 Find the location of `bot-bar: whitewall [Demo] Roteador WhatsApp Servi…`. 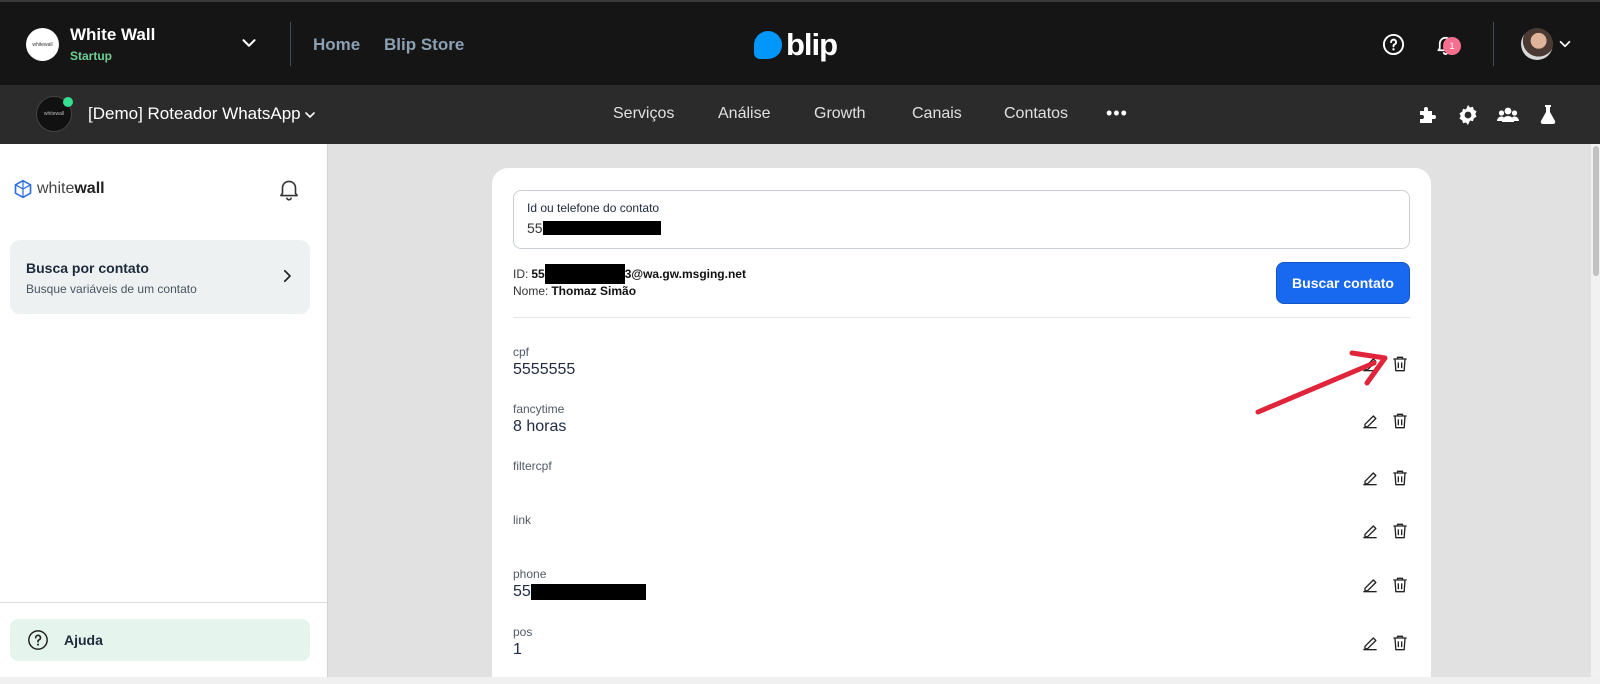

bot-bar: whitewall [Demo] Roteador WhatsApp Servi… is located at coordinates (800, 114).